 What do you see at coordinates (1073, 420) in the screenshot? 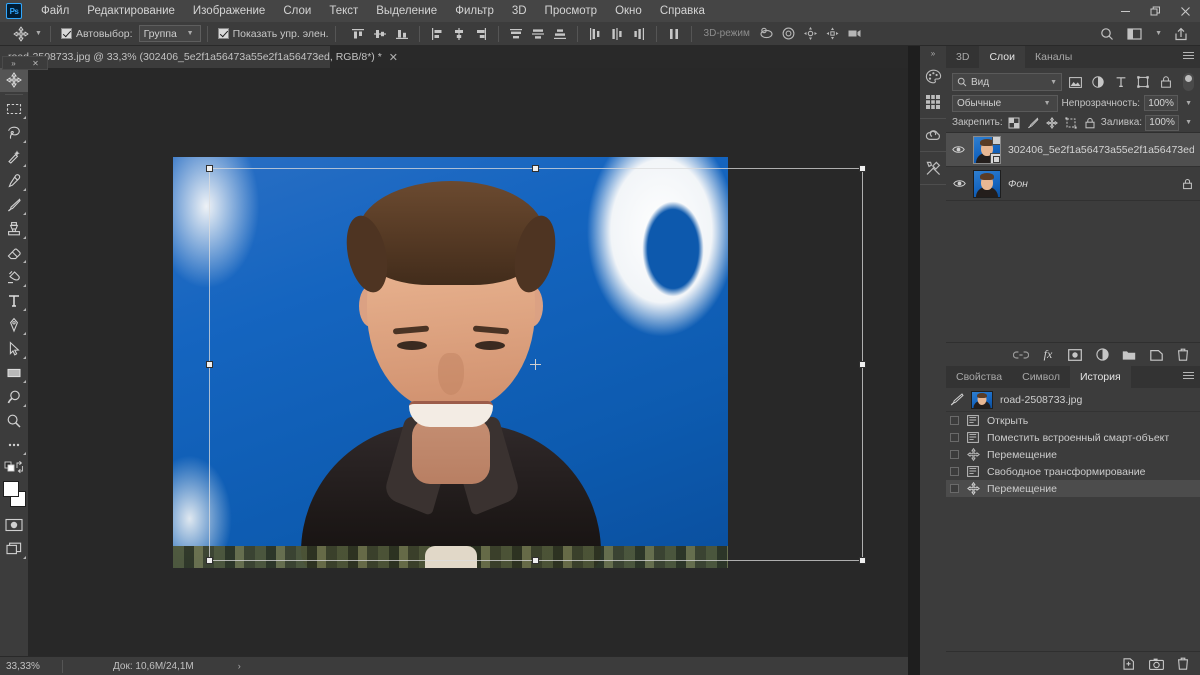
I see `history-state-row: Открыть` at bounding box center [1073, 420].